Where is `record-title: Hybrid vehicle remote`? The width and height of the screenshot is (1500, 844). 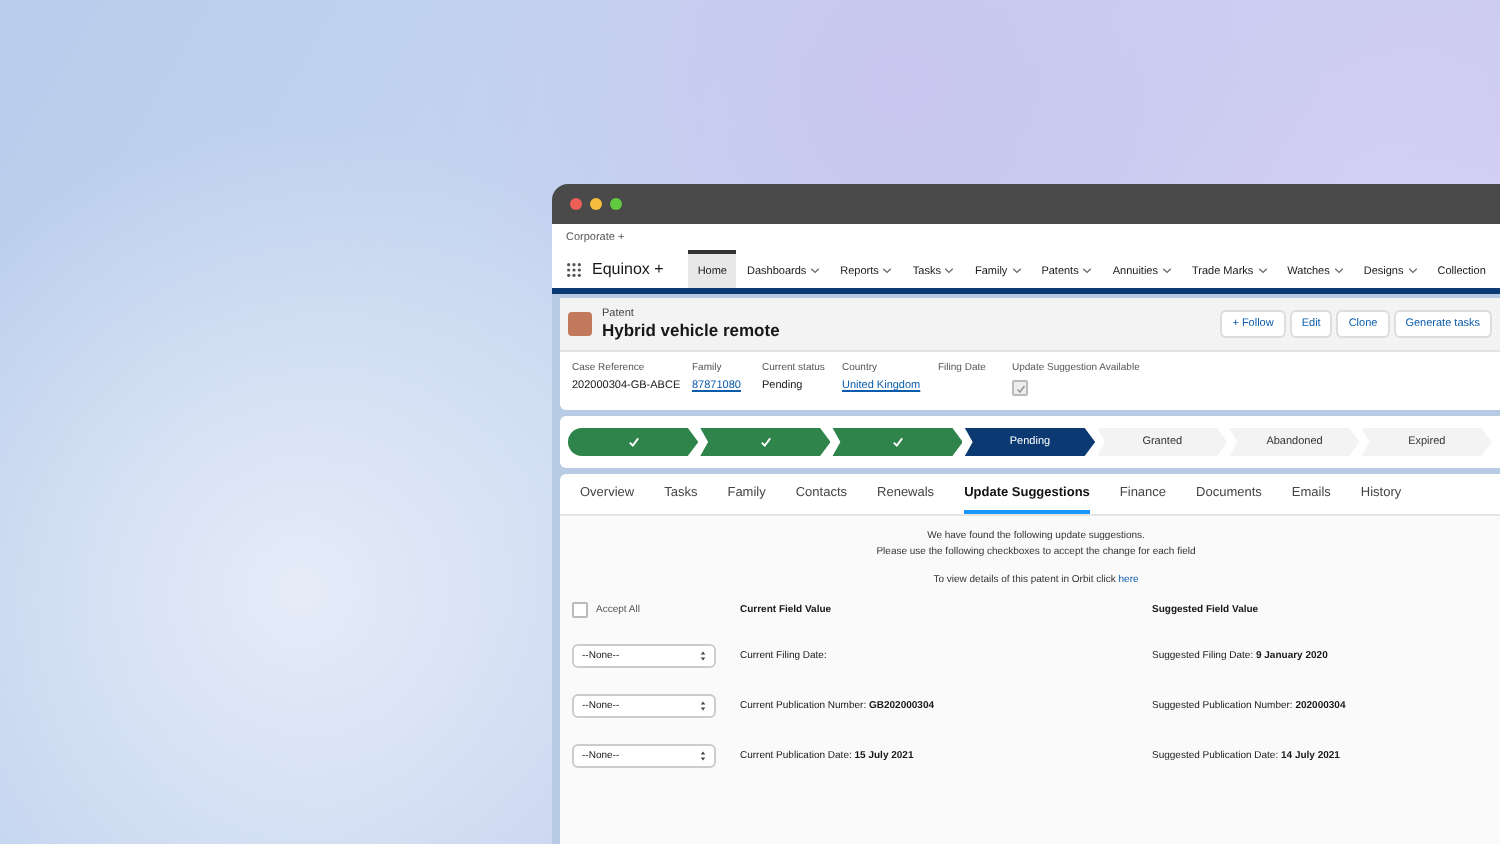 record-title: Hybrid vehicle remote is located at coordinates (691, 330).